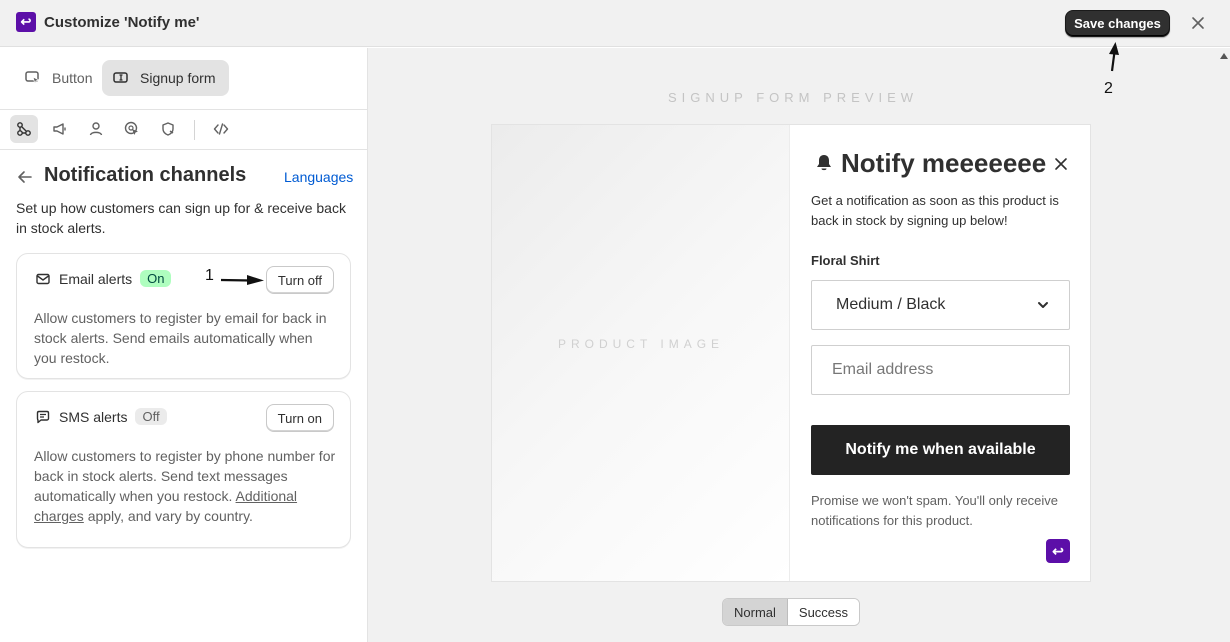  I want to click on state-success-button: Success, so click(823, 612).